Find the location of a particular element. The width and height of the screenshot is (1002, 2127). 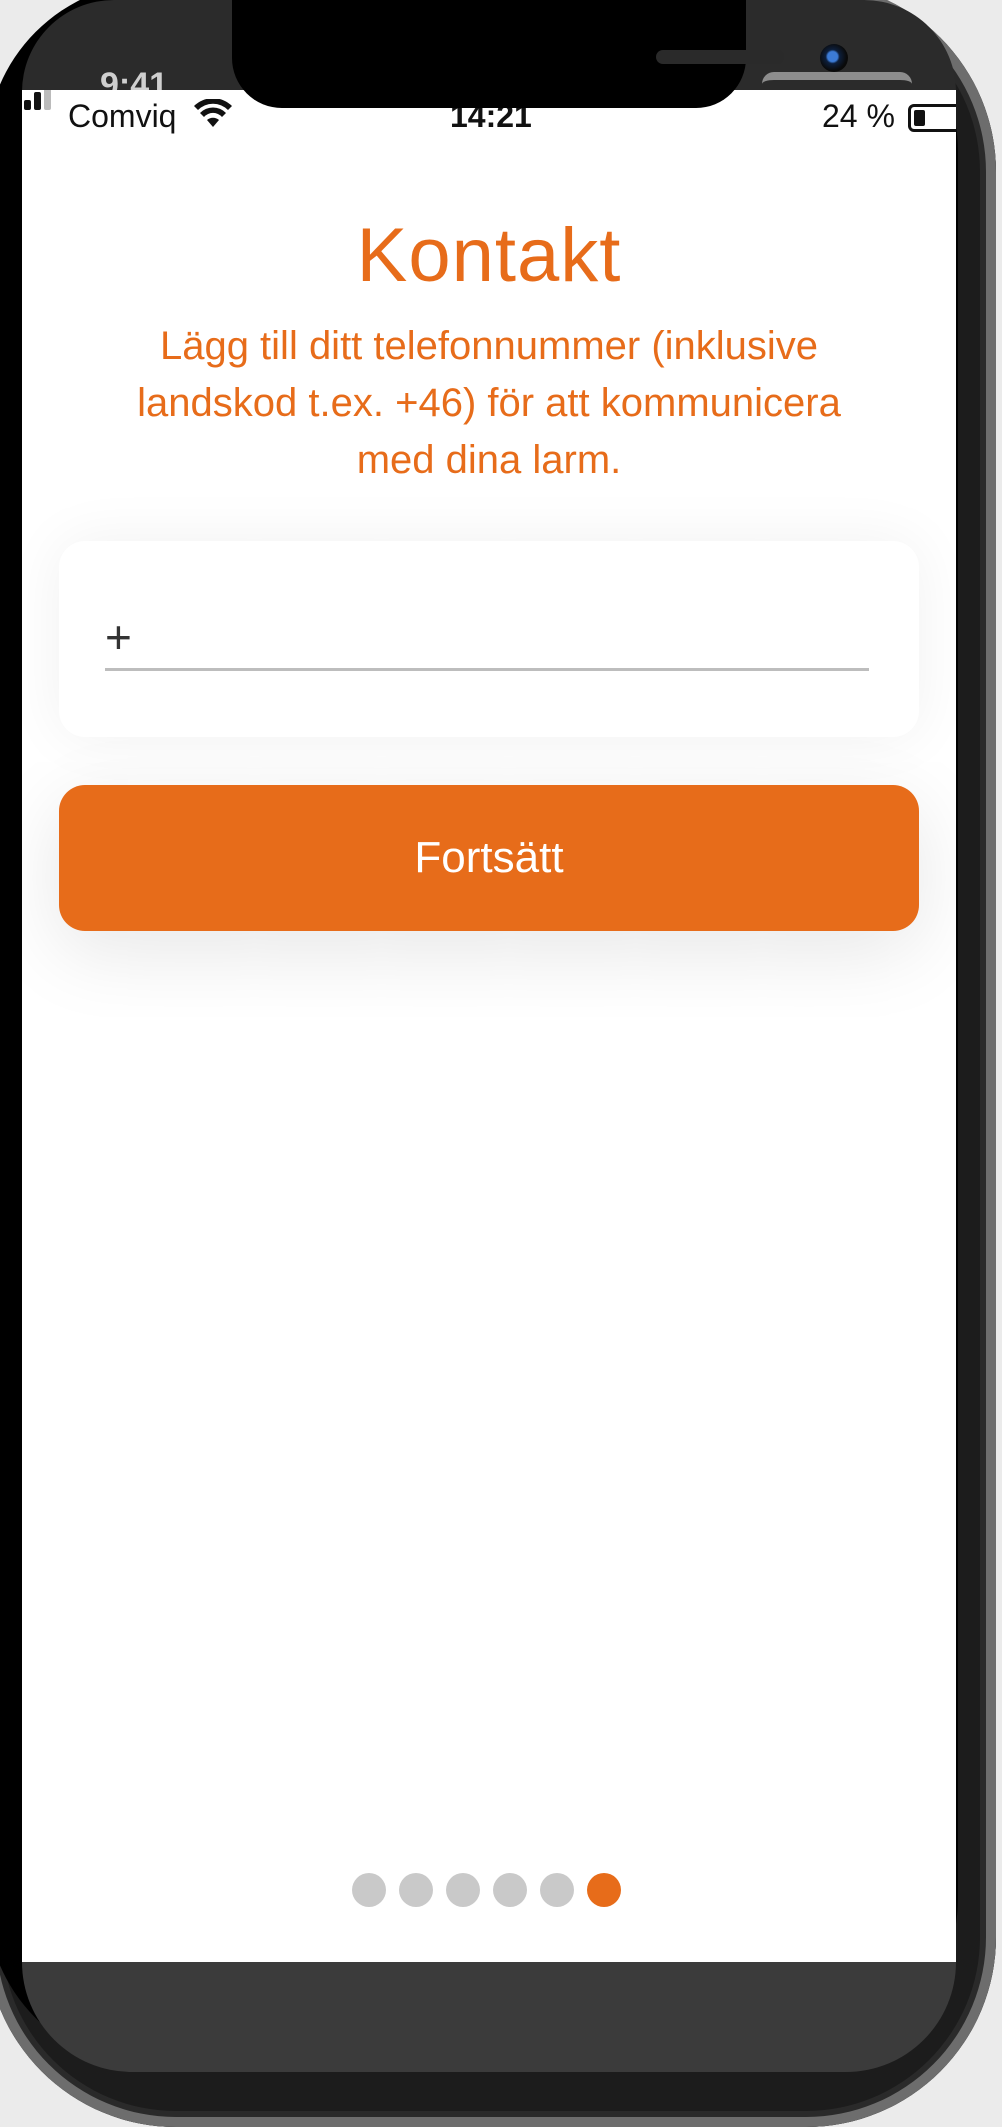

continue-button: Fortsätt is located at coordinates (489, 858).